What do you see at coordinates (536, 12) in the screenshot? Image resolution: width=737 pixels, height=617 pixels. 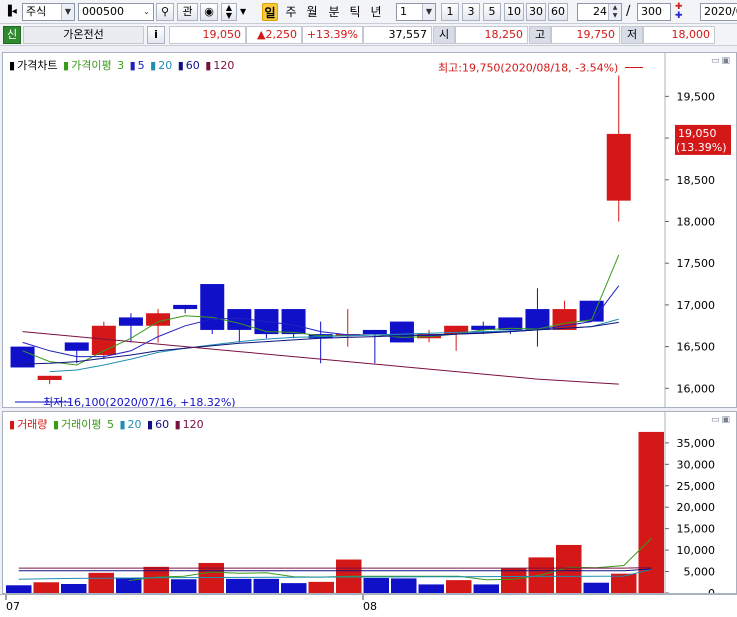 I see `unit-30-button: 30` at bounding box center [536, 12].